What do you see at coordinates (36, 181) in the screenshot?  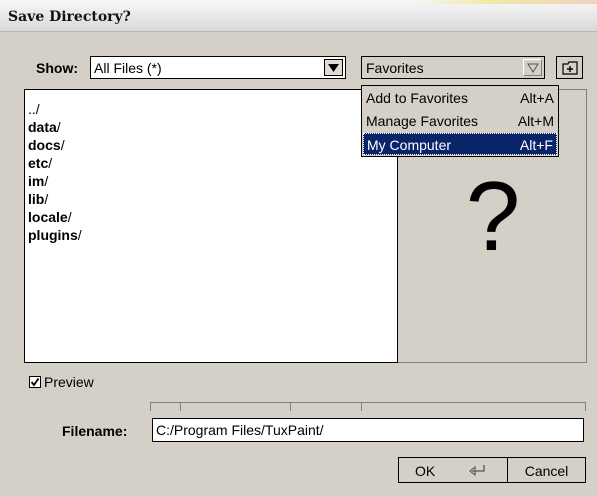 I see `file-name: im` at bounding box center [36, 181].